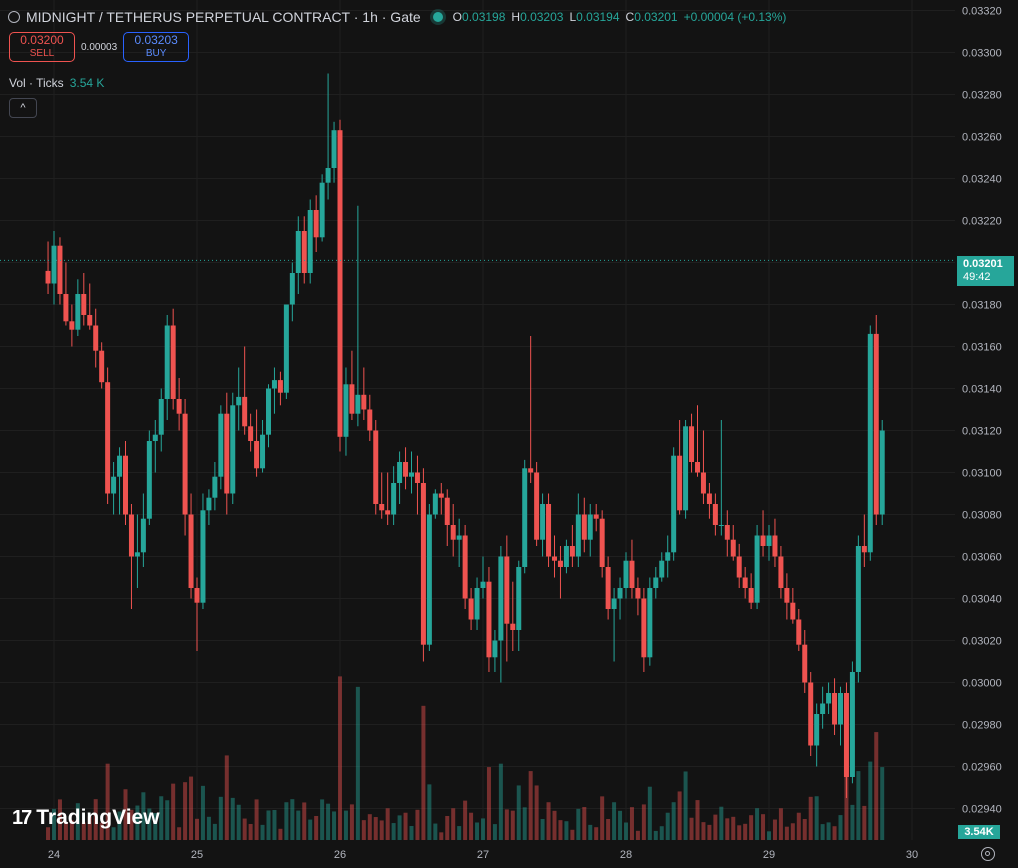  I want to click on gear-icon, so click(988, 854).